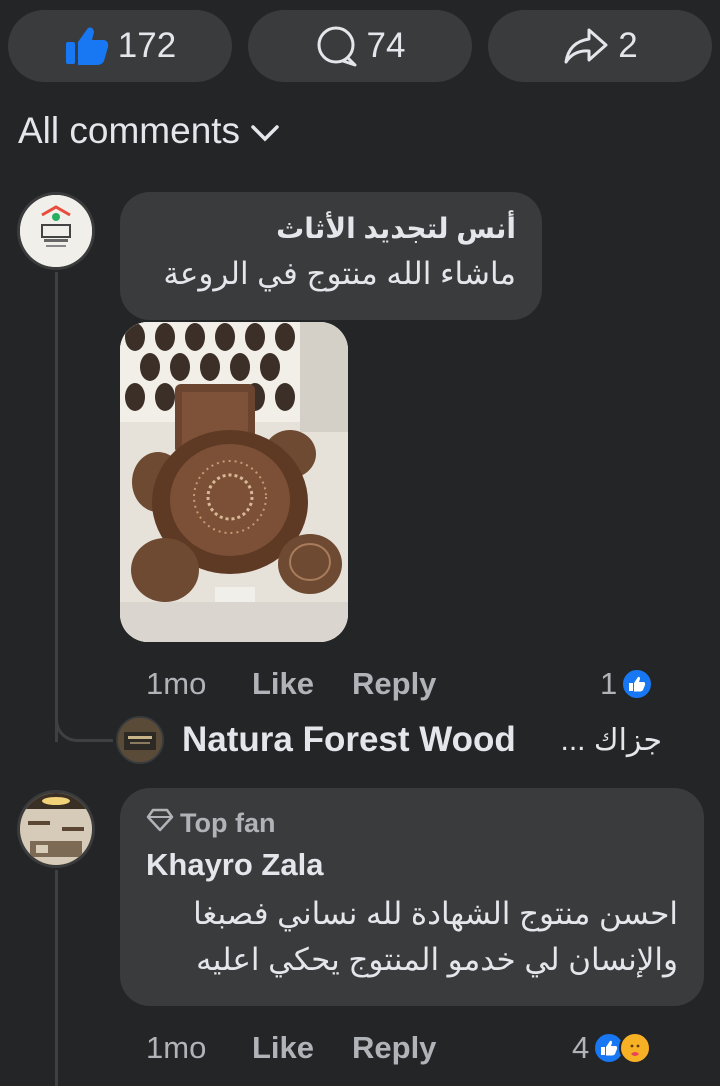 This screenshot has height=1086, width=720. What do you see at coordinates (635, 1048) in the screenshot?
I see `care-reaction-icon` at bounding box center [635, 1048].